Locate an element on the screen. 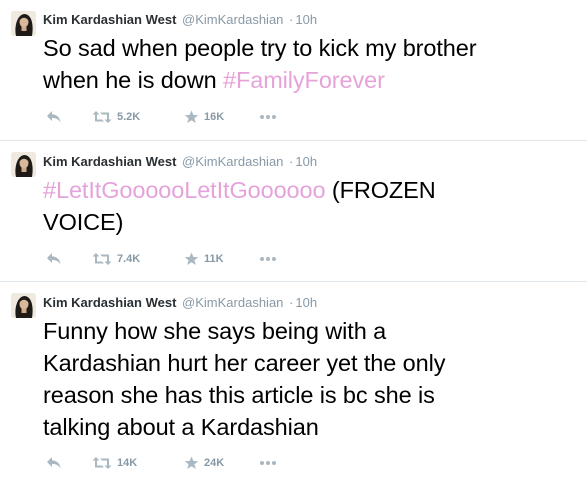 The image size is (587, 487). retweet-count: 5.2K is located at coordinates (129, 117).